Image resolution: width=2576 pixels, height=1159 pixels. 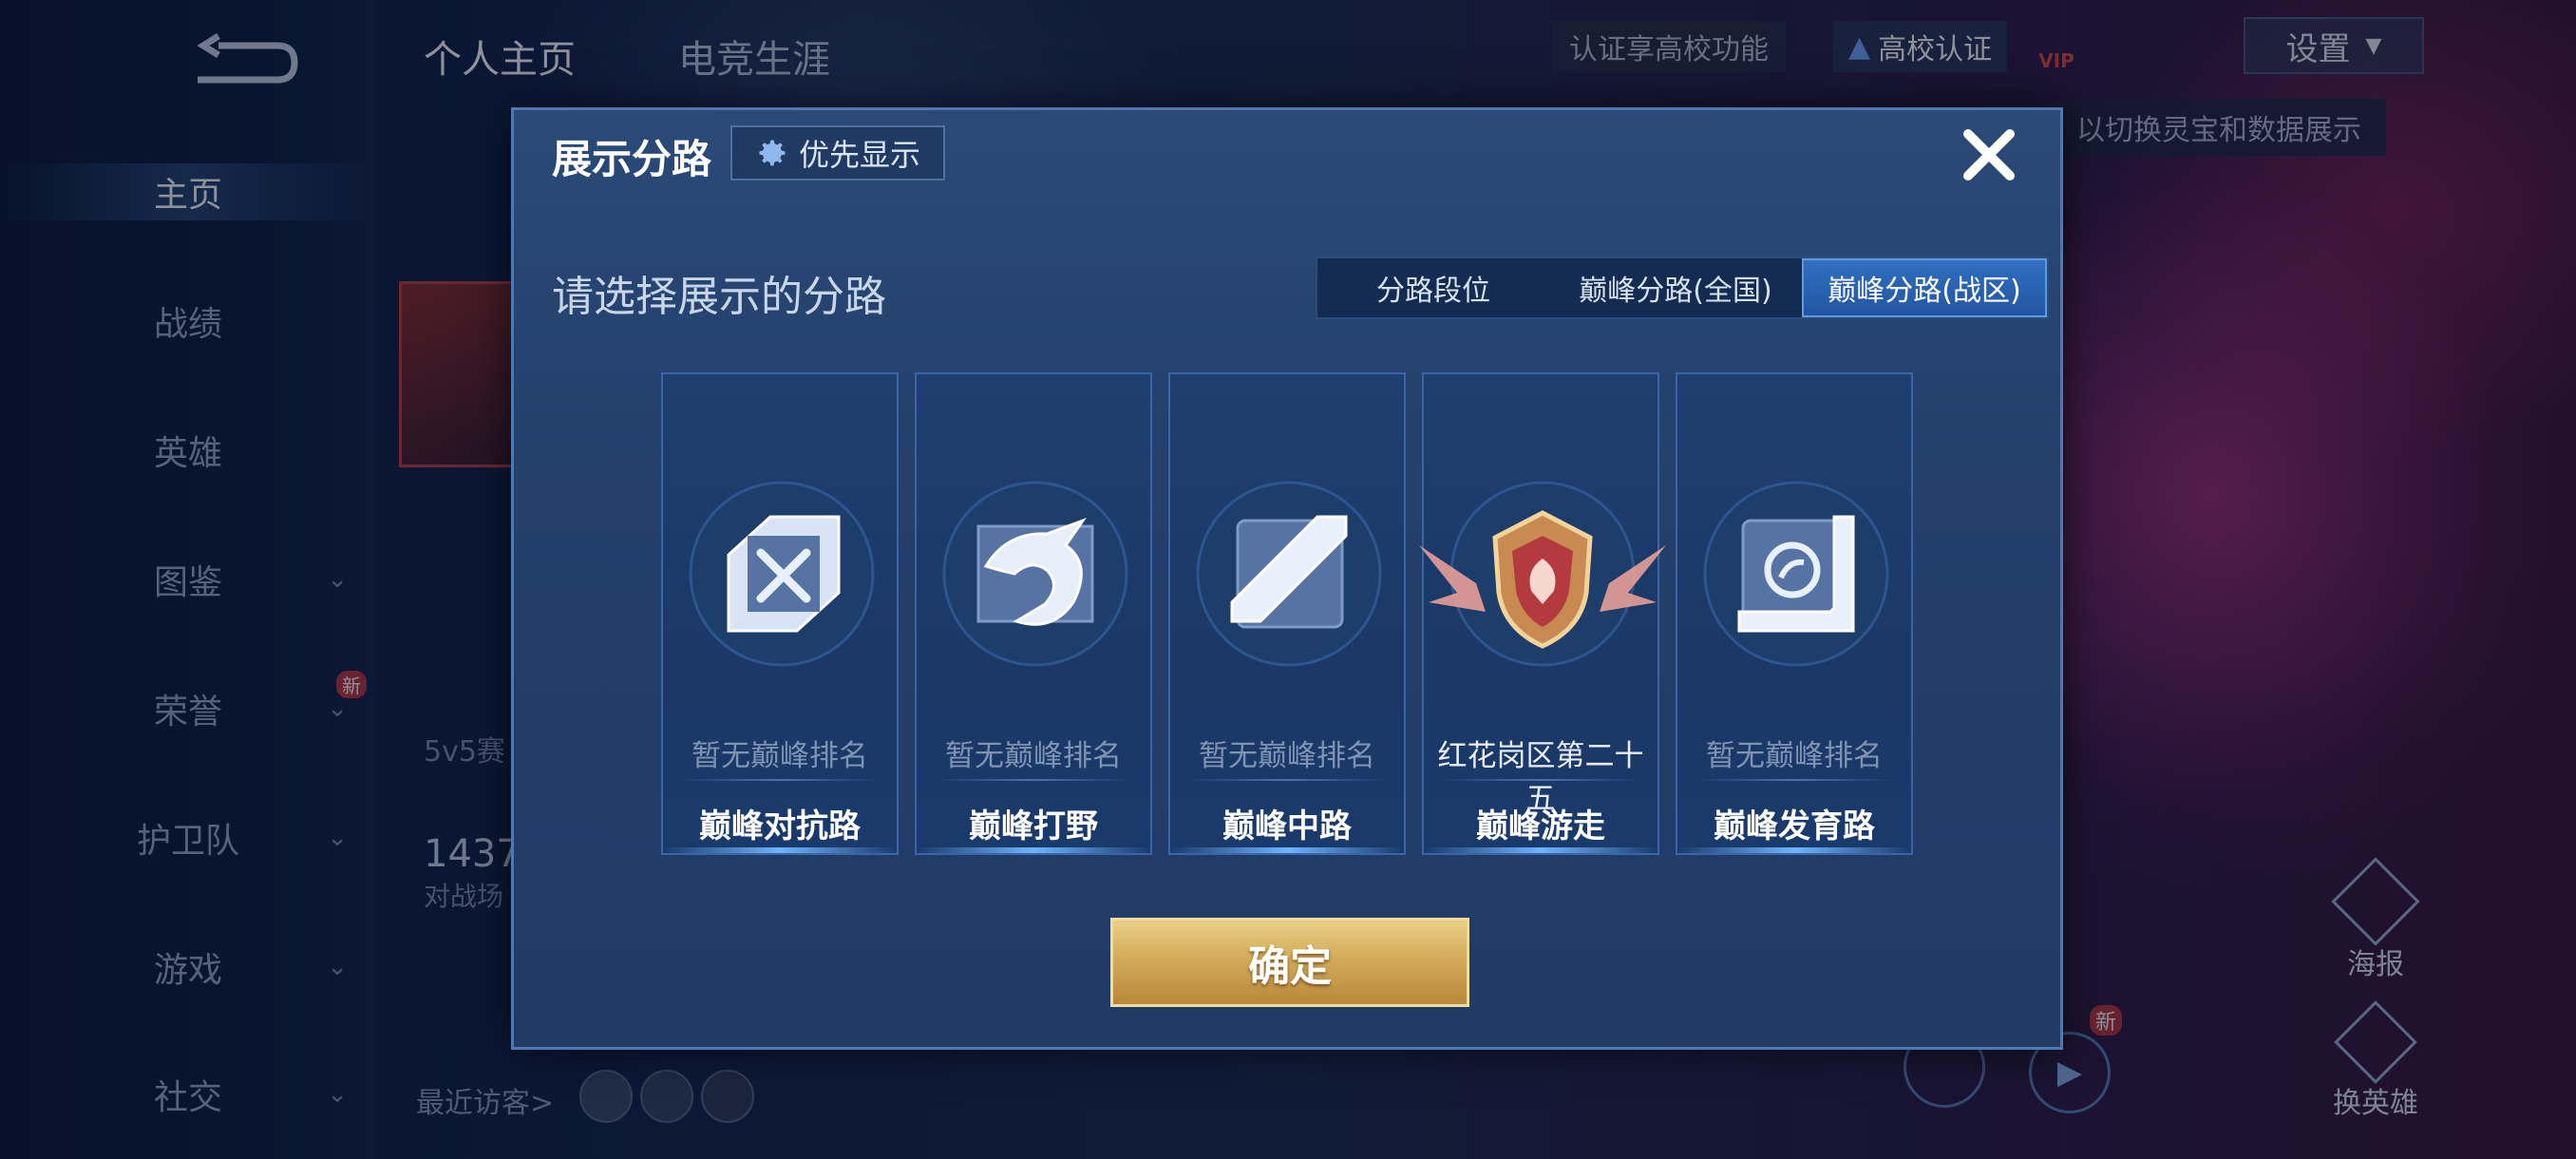 What do you see at coordinates (1796, 574) in the screenshot?
I see `farm-lane-icon` at bounding box center [1796, 574].